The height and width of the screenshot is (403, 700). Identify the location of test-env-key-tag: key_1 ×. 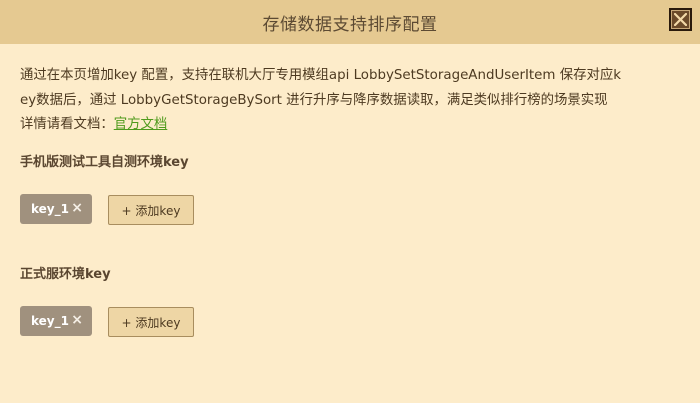
(56, 209).